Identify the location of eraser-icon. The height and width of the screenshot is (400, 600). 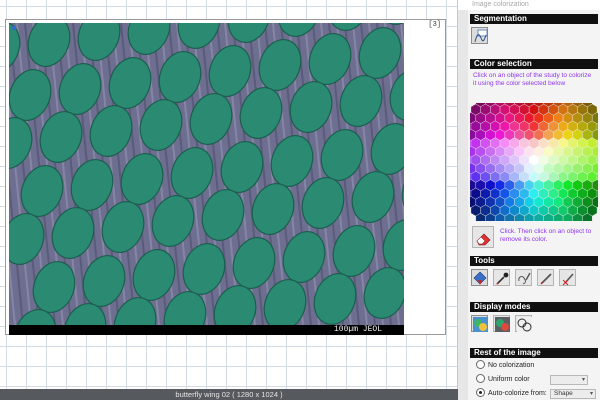
(483, 239).